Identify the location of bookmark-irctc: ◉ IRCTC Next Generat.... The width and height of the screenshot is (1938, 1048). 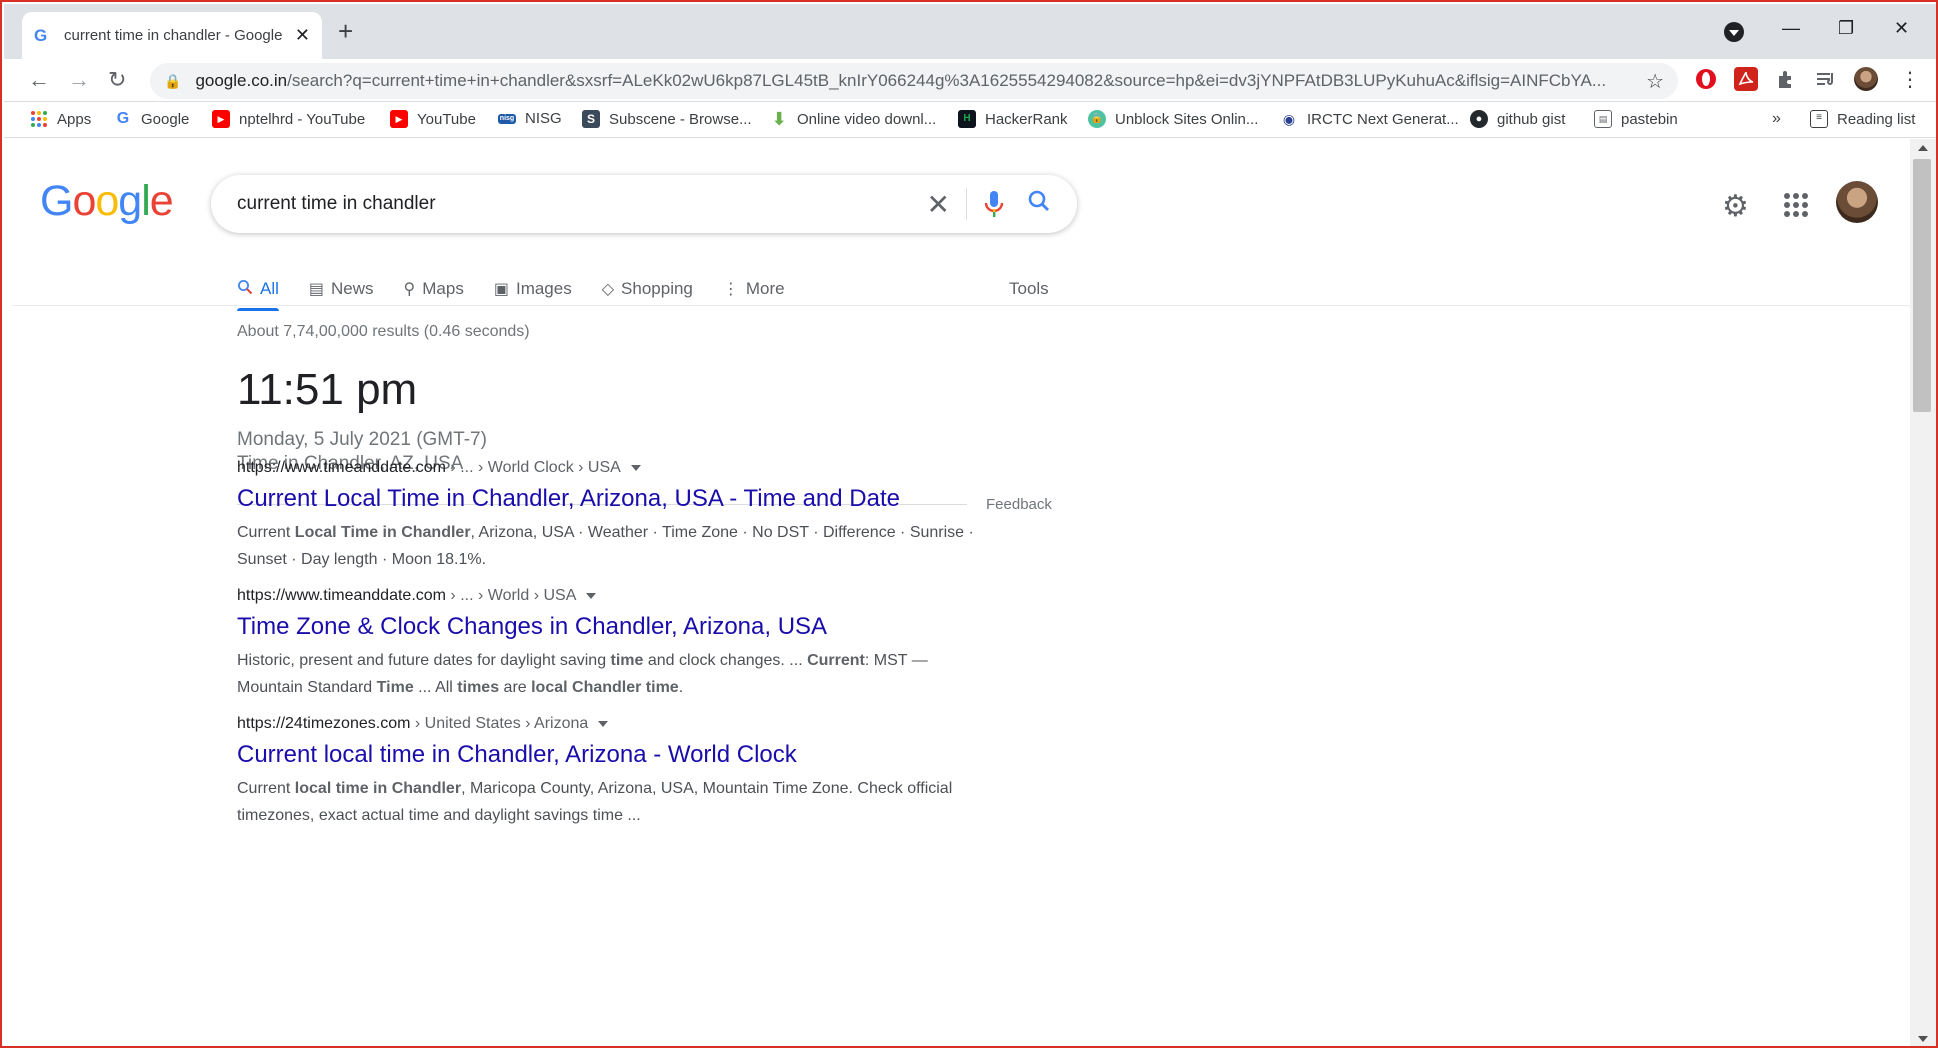
(1369, 119).